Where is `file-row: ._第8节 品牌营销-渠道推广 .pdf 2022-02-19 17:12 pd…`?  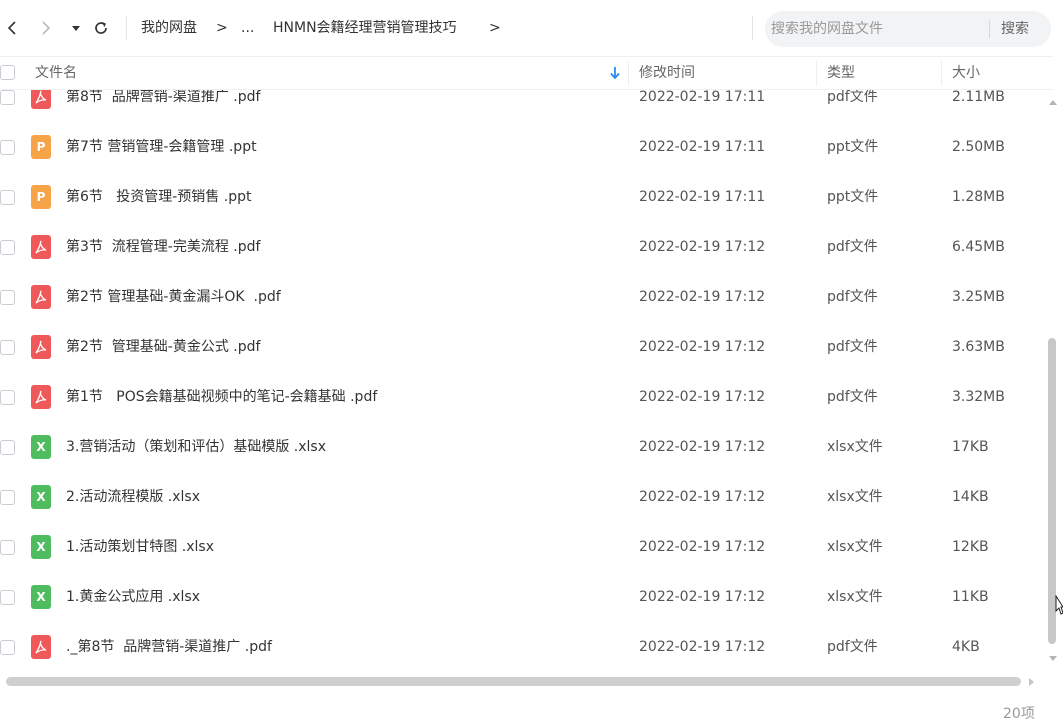 file-row: ._第8节 品牌营销-渠道推广 .pdf 2022-02-19 17:12 pd… is located at coordinates (523, 647).